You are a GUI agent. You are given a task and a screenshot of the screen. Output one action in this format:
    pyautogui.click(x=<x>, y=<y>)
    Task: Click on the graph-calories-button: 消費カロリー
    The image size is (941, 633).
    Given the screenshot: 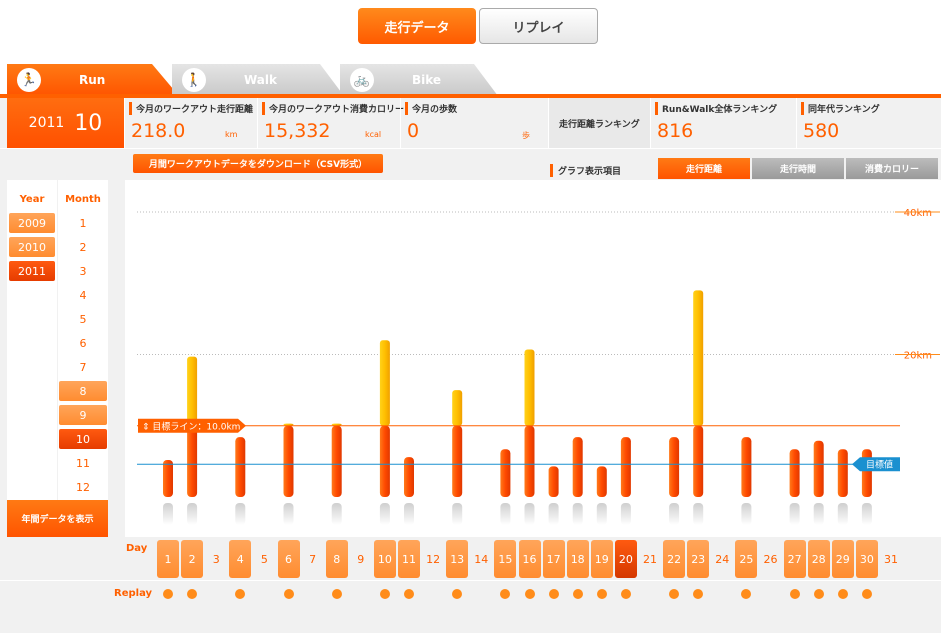 What is the action you would take?
    pyautogui.click(x=892, y=168)
    